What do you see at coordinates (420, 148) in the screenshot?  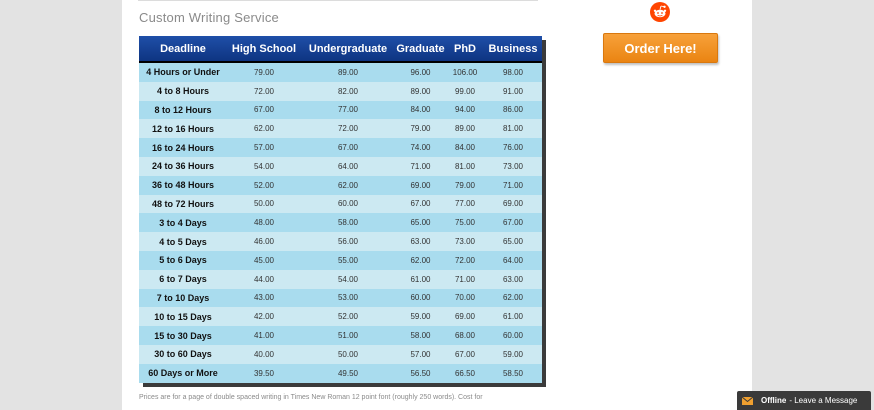 I see `price-cell: 74.00` at bounding box center [420, 148].